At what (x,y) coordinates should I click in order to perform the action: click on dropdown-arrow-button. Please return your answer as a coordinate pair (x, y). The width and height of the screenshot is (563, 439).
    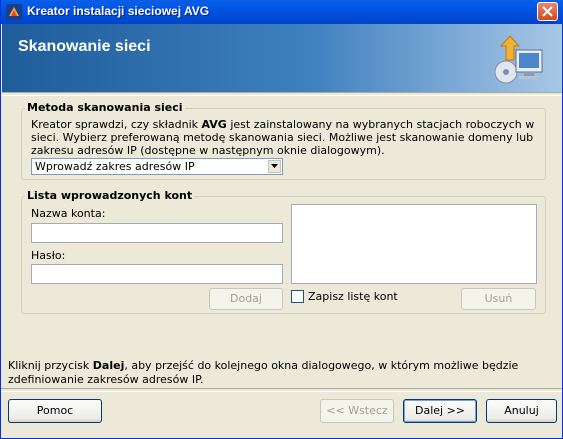
    Looking at the image, I should click on (274, 166).